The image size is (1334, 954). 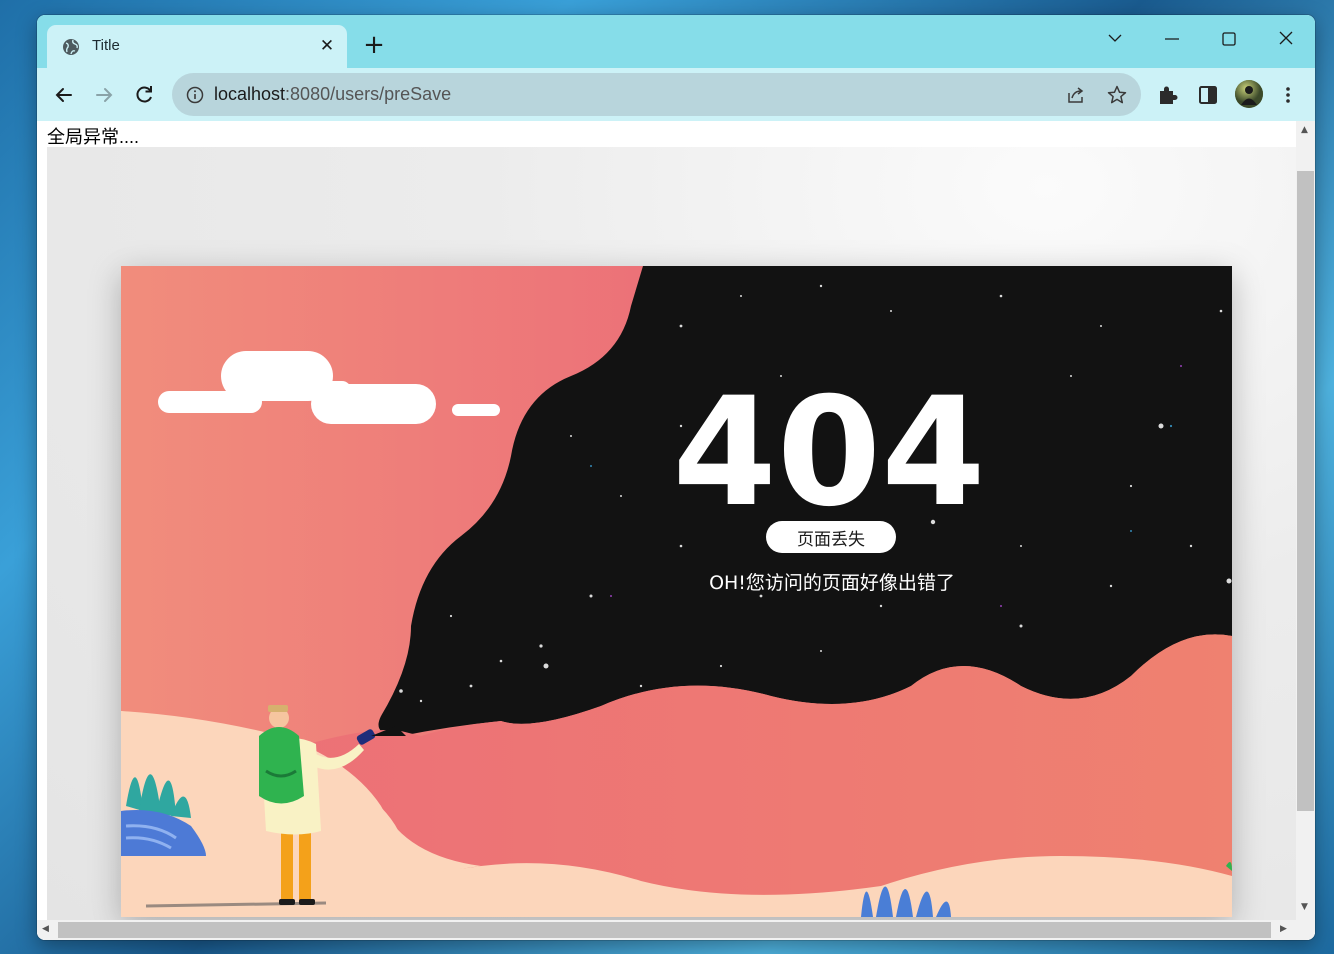 I want to click on chevron-down-icon, so click(x=1115, y=38).